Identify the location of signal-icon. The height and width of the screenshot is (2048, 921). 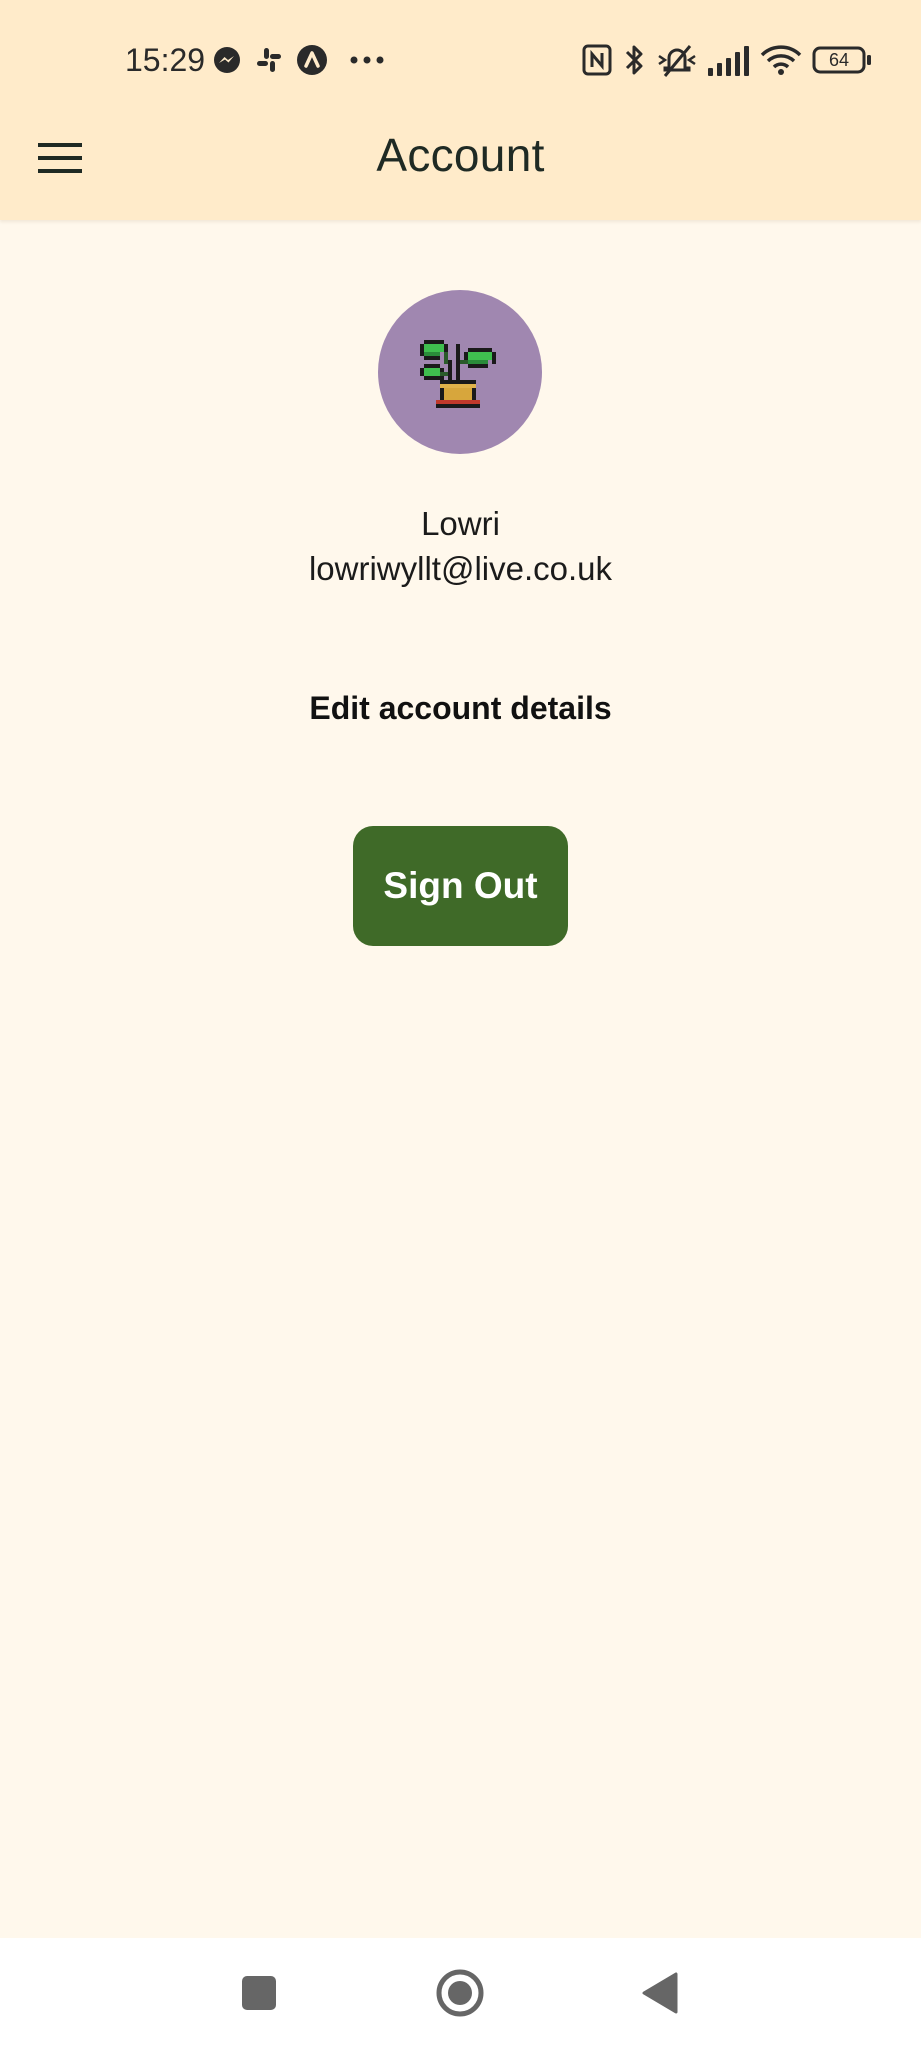
(728, 61).